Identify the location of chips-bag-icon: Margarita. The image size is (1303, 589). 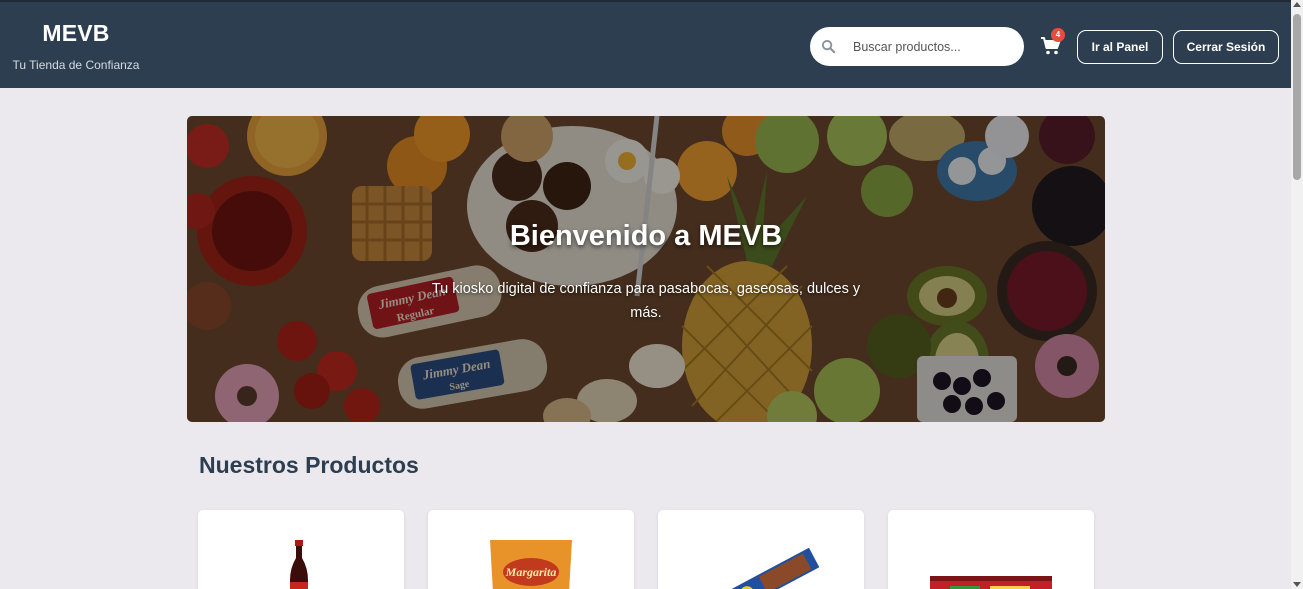
(531, 564).